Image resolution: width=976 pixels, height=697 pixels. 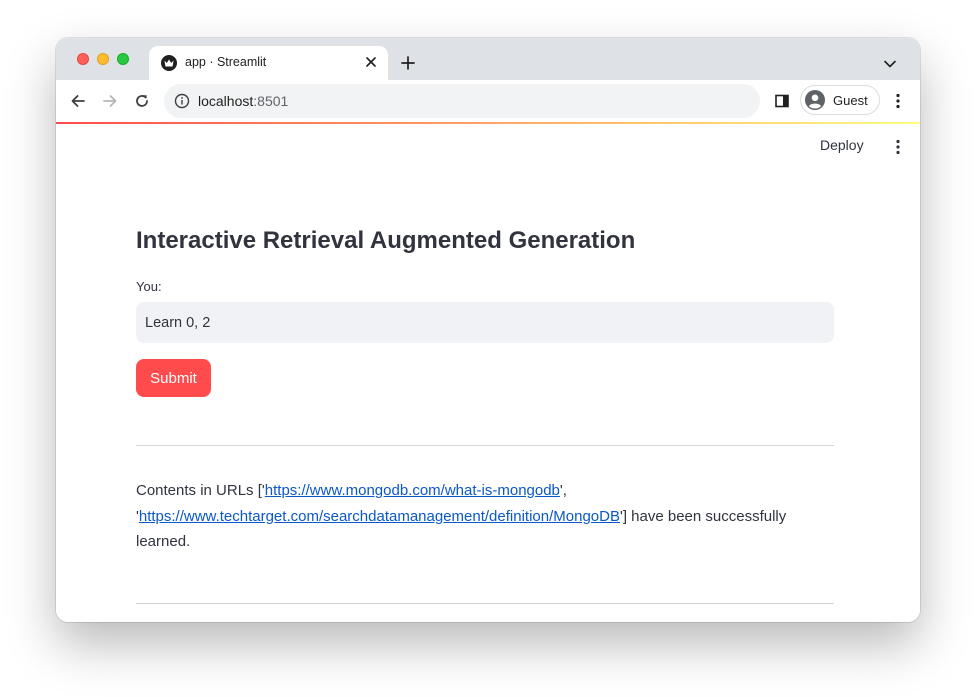 I want to click on minimize-window-button, so click(x=103, y=59).